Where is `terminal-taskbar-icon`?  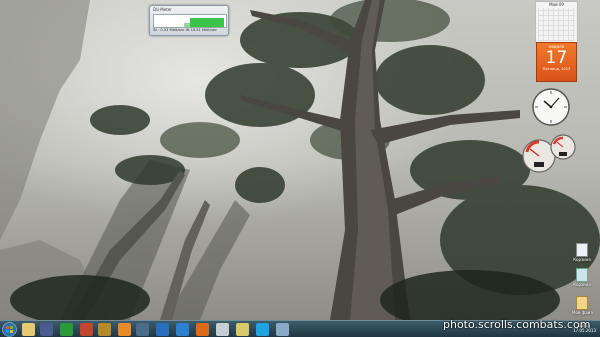 terminal-taskbar-icon is located at coordinates (66, 329).